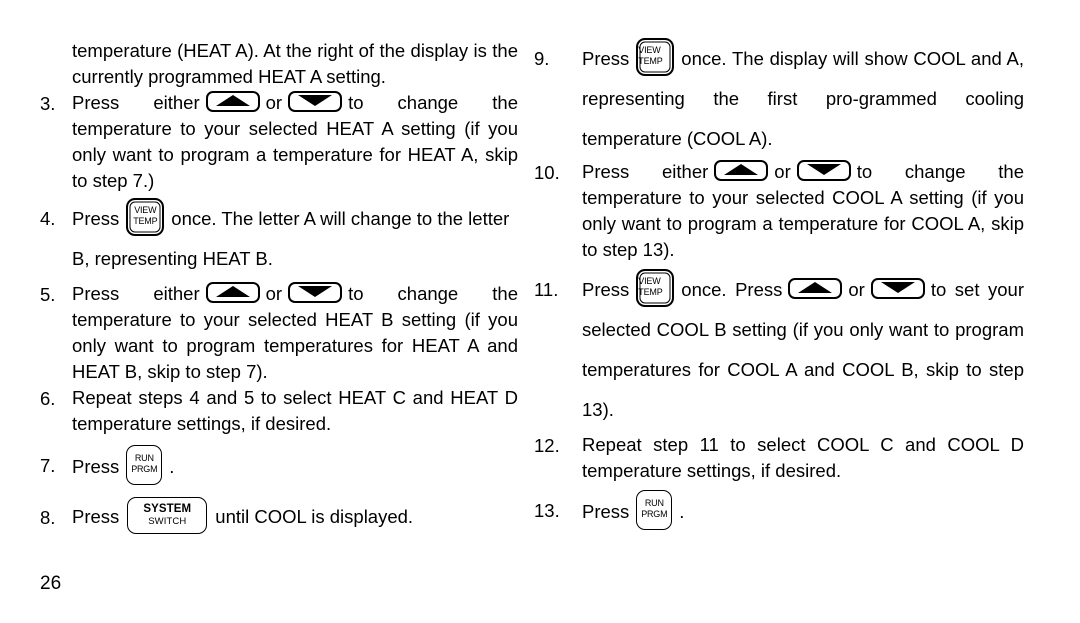 This screenshot has height=623, width=1080. I want to click on step-8-number: 8., so click(48, 517).